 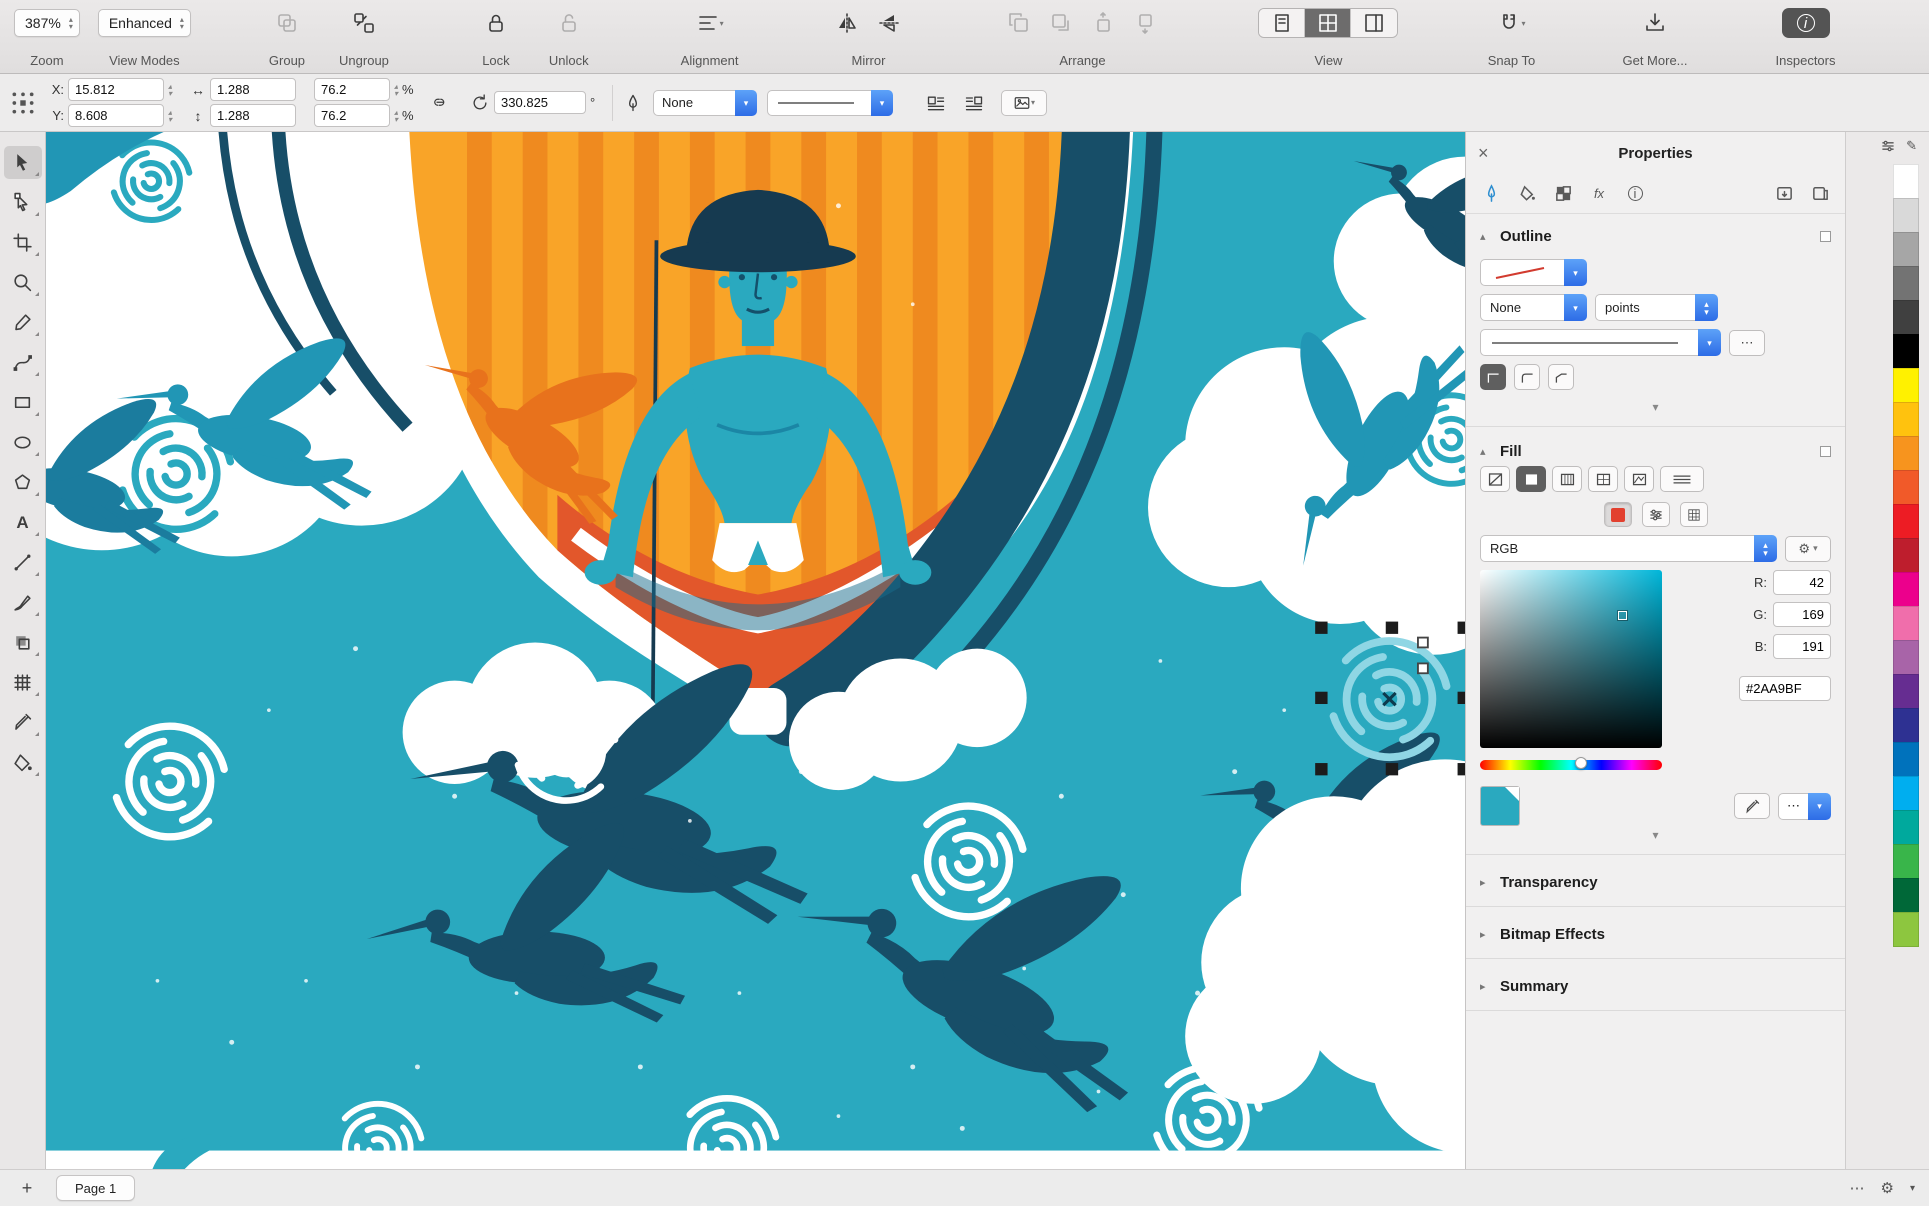 I want to click on crop-tool, so click(x=23, y=242).